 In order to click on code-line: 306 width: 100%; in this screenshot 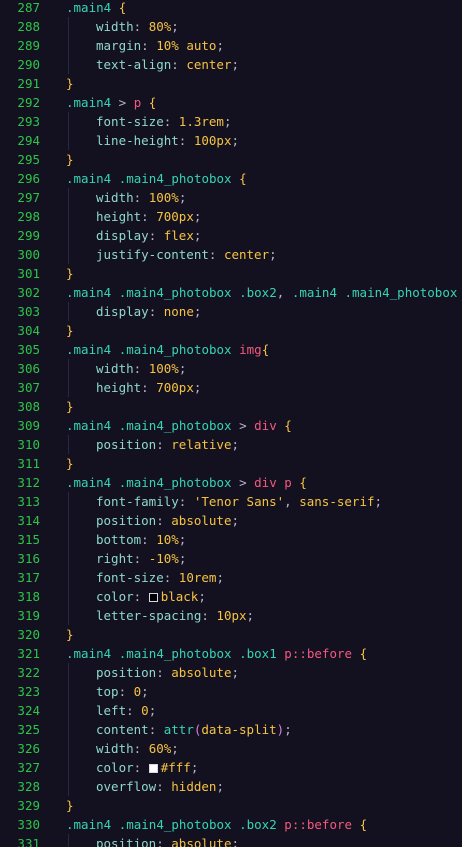, I will do `click(231, 368)`.